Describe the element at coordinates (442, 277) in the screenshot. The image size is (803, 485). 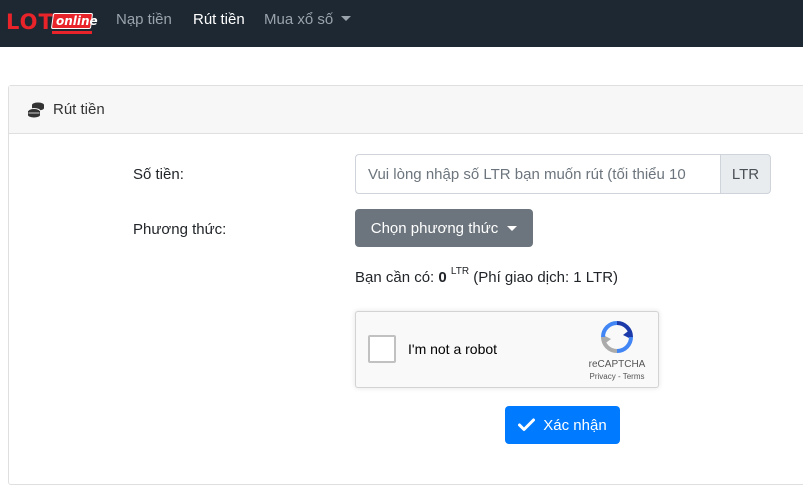
I see `required-amount: 0` at that location.